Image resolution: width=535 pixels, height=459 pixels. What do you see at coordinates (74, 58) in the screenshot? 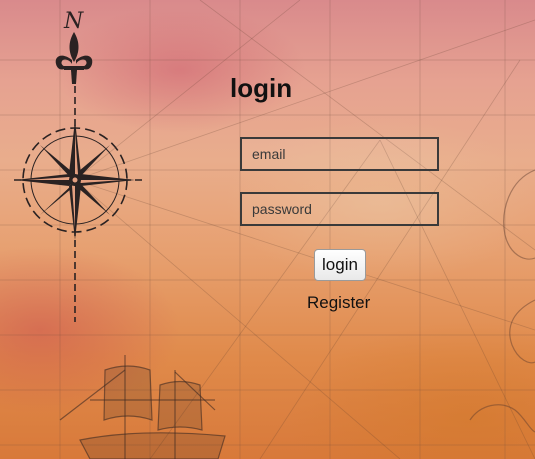
I see `fleur-de-lis-icon` at bounding box center [74, 58].